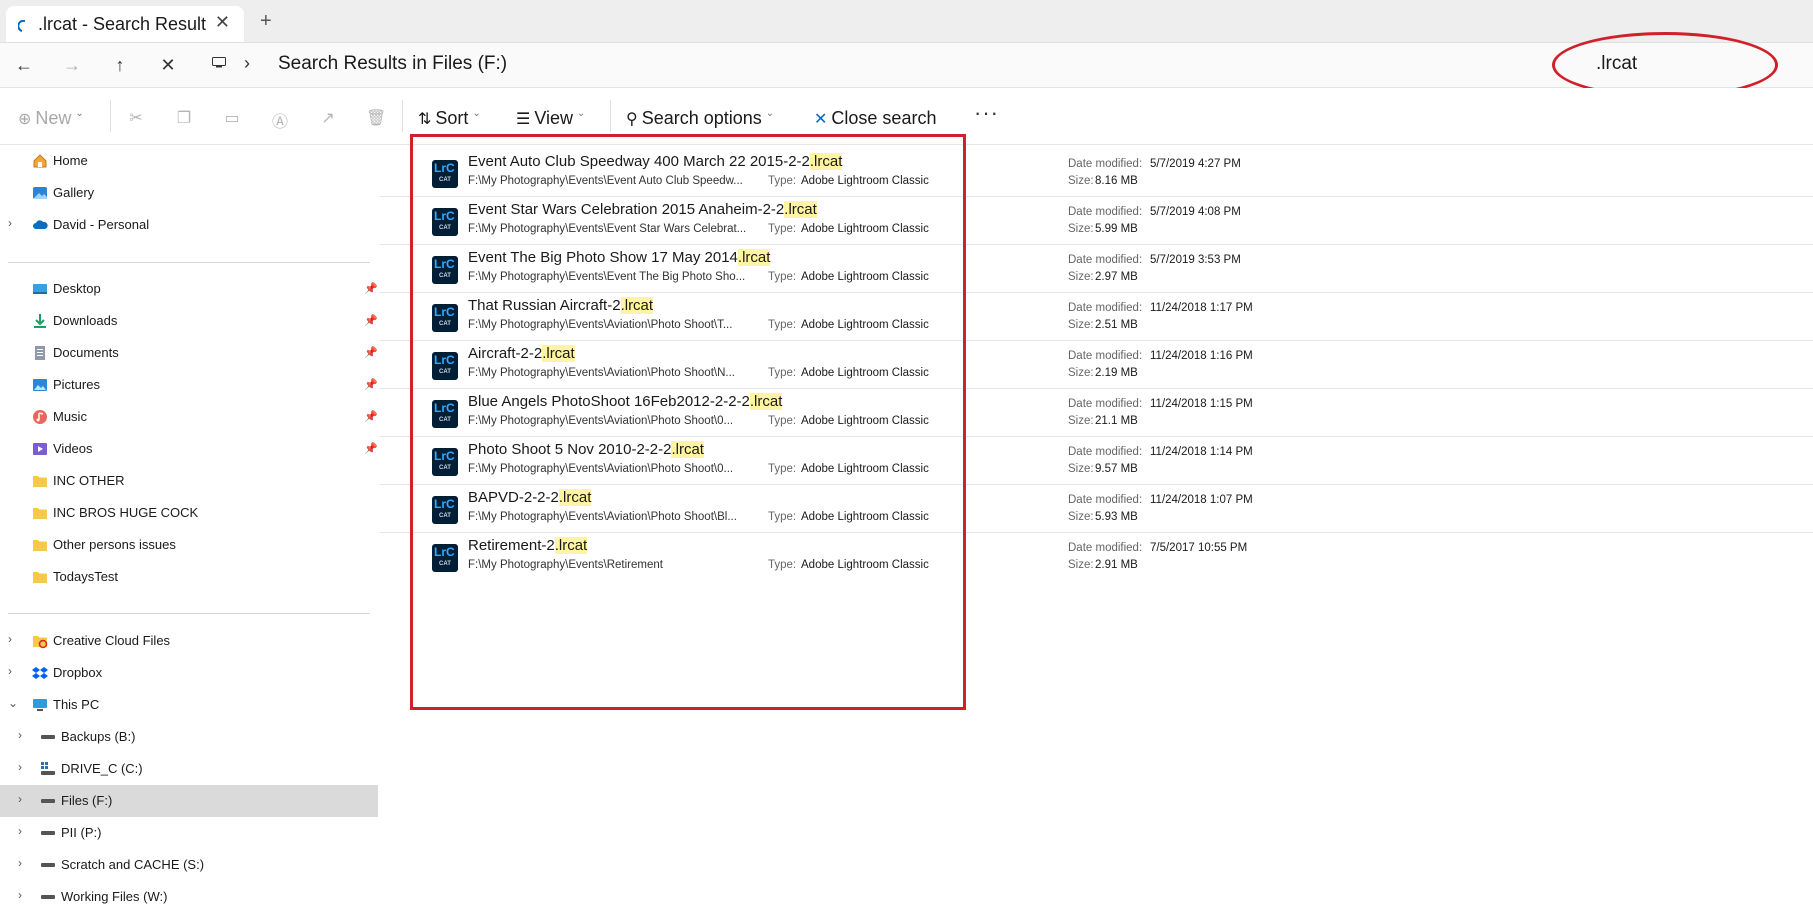 The width and height of the screenshot is (1813, 913). Describe the element at coordinates (189, 673) in the screenshot. I see `sidebar-item-dropbox: › Dropbox` at that location.